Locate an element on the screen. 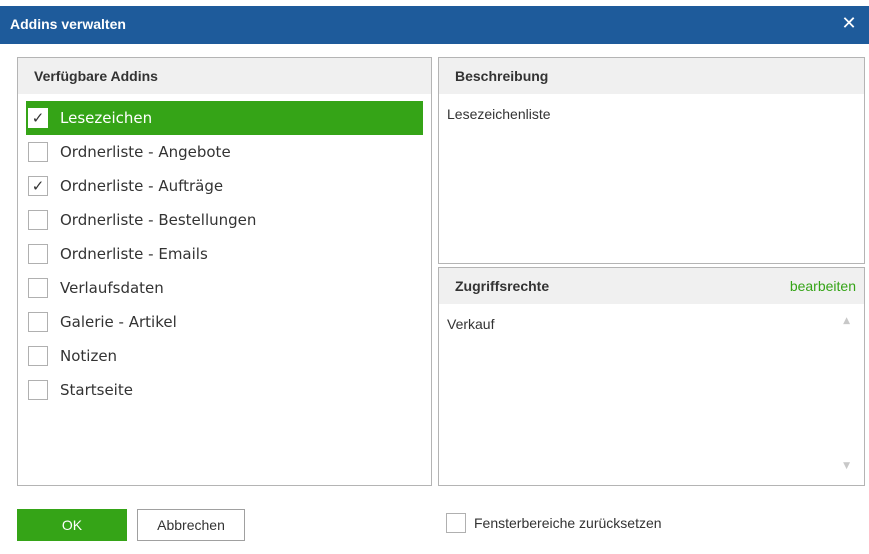 Image resolution: width=869 pixels, height=554 pixels. access-rights-text: Verkauf is located at coordinates (471, 324).